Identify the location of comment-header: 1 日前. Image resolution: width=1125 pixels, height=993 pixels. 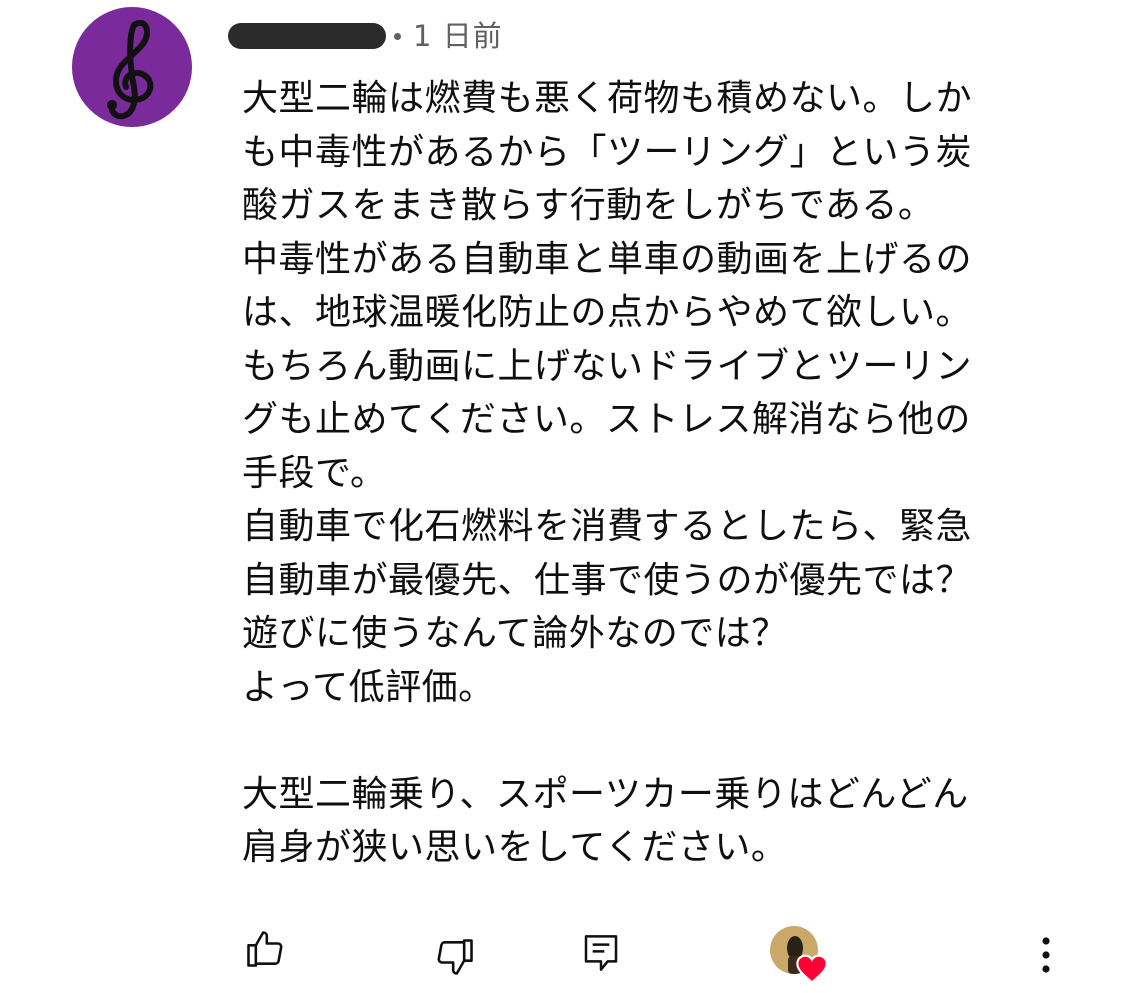
(365, 34).